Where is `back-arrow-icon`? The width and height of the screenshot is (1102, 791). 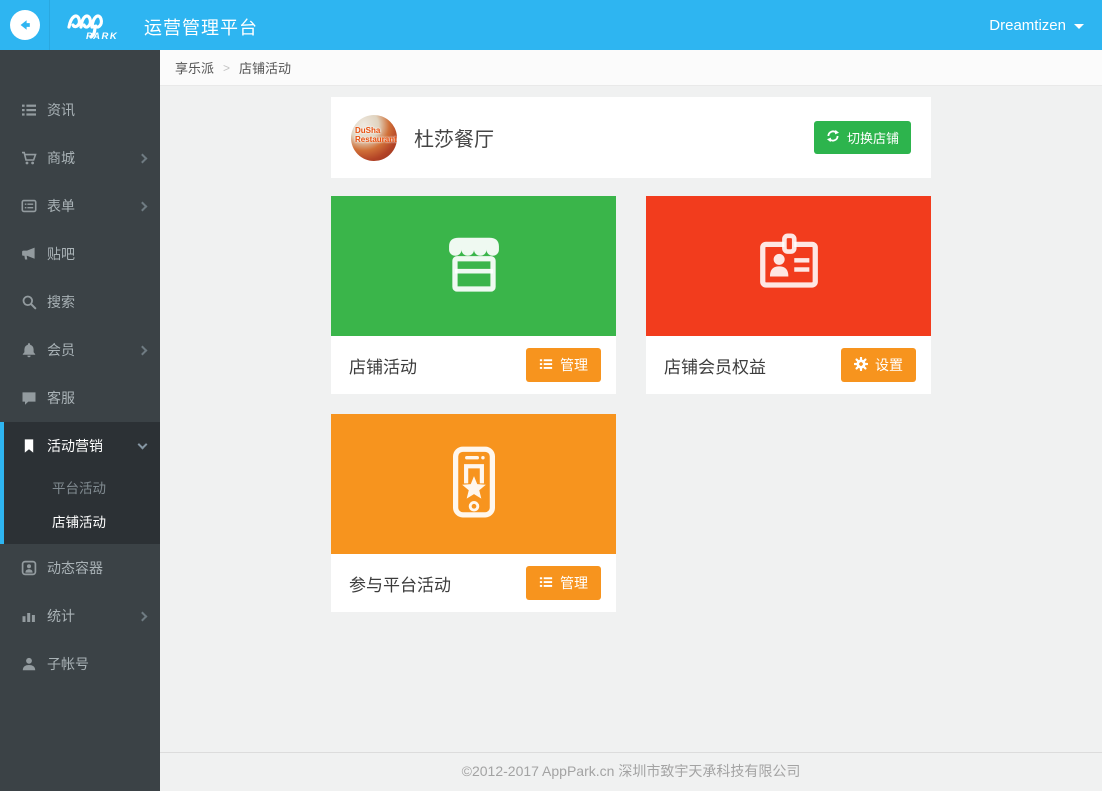 back-arrow-icon is located at coordinates (24, 25).